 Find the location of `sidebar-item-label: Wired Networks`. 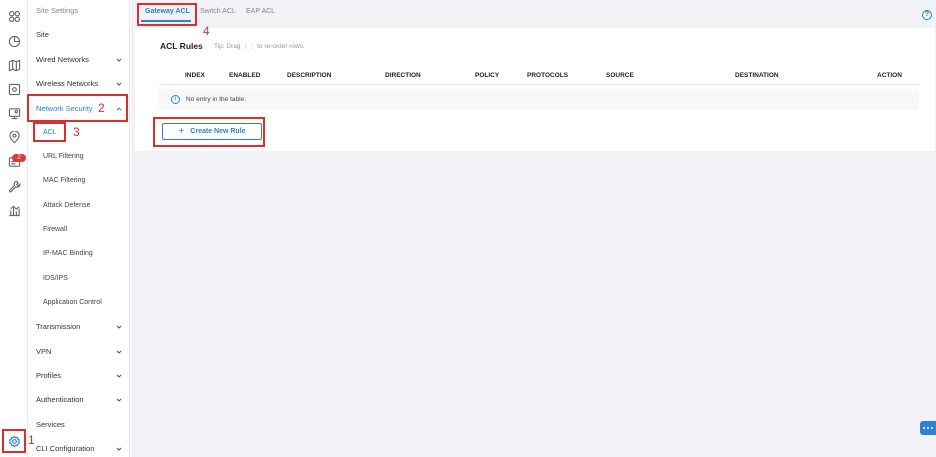

sidebar-item-label: Wired Networks is located at coordinates (62, 59).